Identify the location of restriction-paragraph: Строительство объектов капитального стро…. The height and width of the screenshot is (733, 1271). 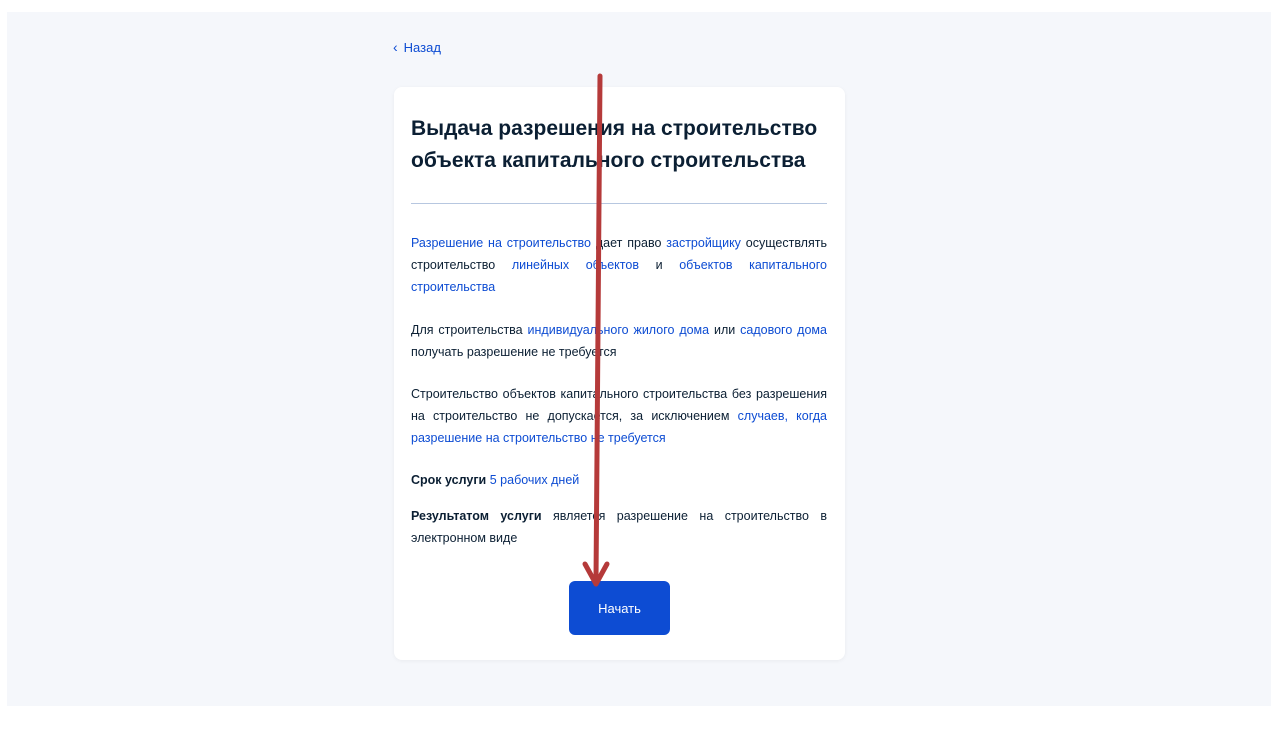
(619, 416).